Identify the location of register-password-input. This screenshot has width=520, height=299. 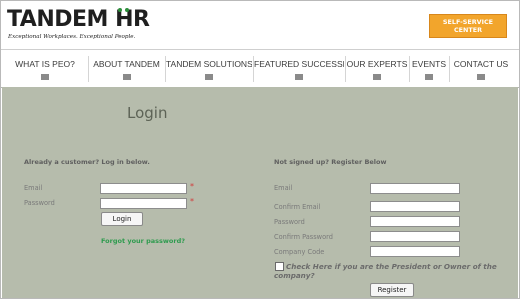
(415, 221).